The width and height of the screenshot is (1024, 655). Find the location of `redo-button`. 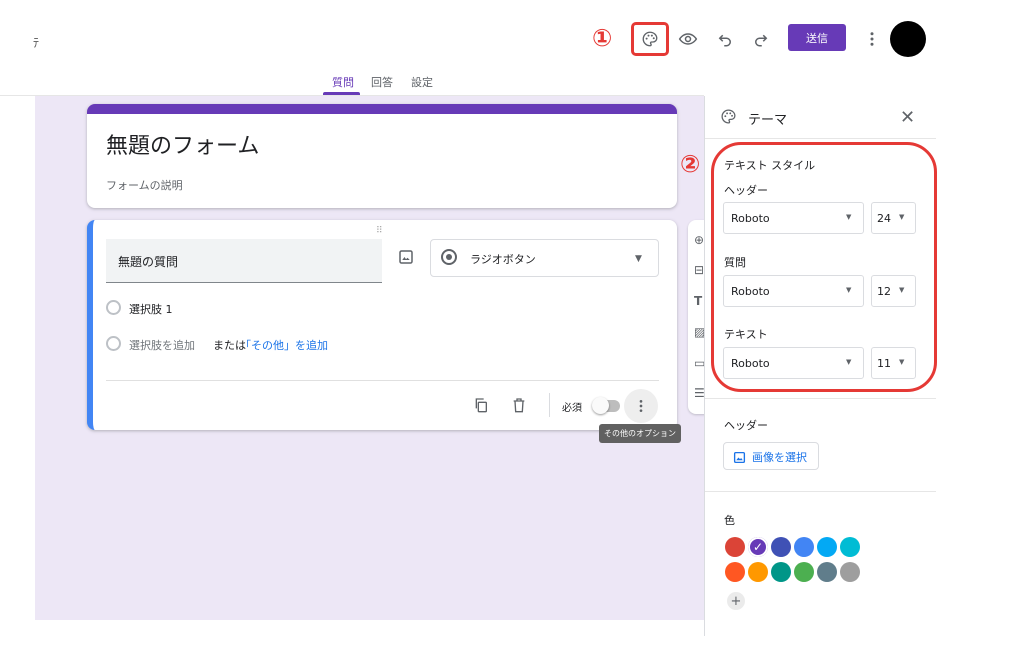

redo-button is located at coordinates (761, 39).